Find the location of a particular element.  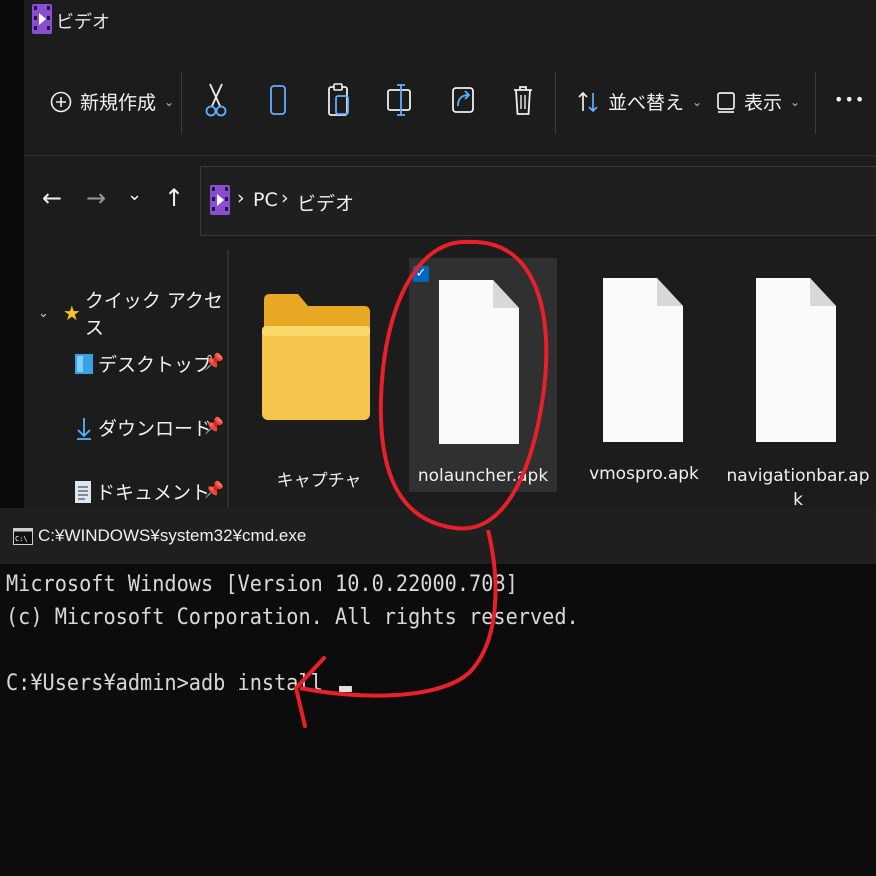

file-item-vmospro-apk: vmospro.apk is located at coordinates (644, 378).